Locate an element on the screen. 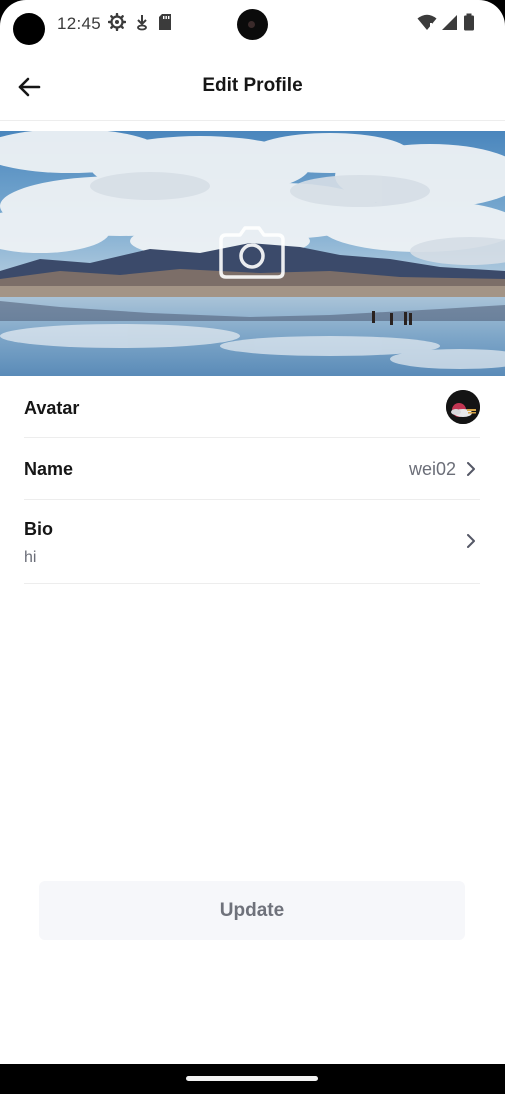 This screenshot has width=505, height=1094. update-button: Update is located at coordinates (252, 910).